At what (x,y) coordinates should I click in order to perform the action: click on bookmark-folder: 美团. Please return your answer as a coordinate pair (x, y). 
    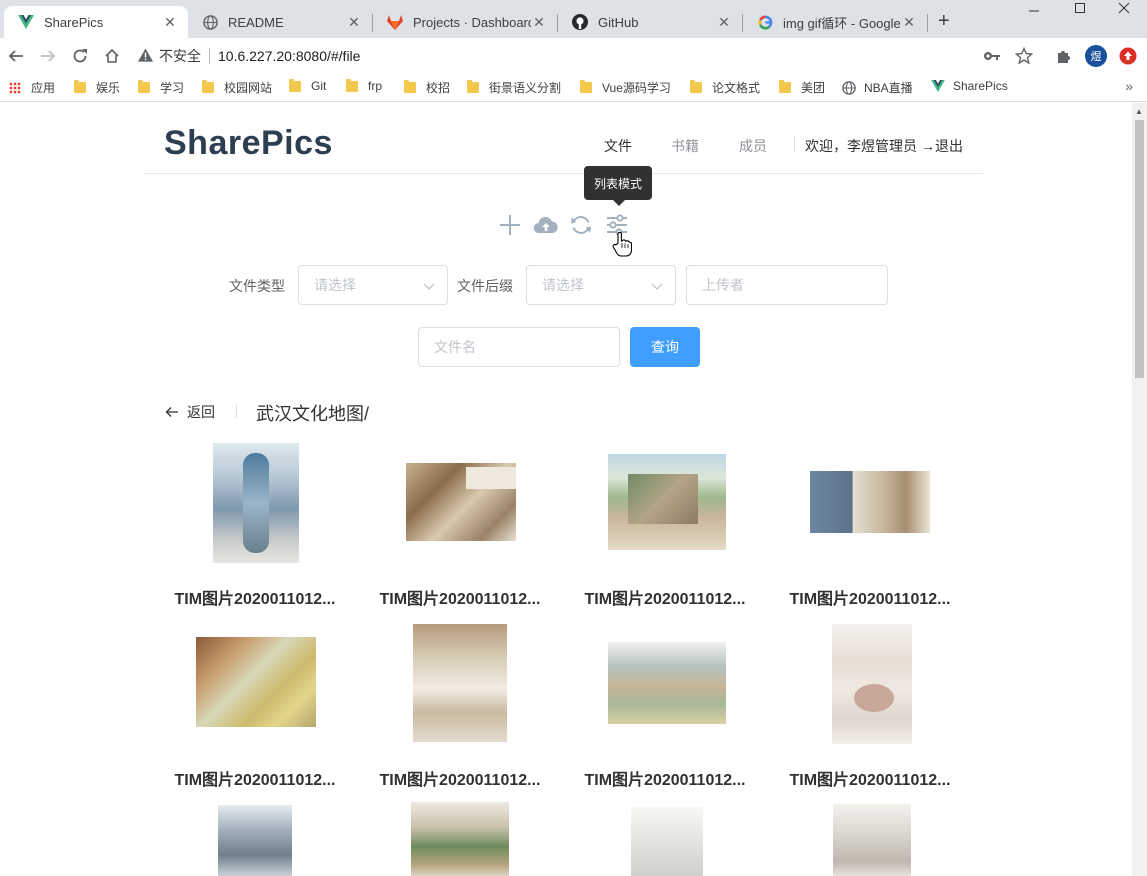
    Looking at the image, I should click on (802, 87).